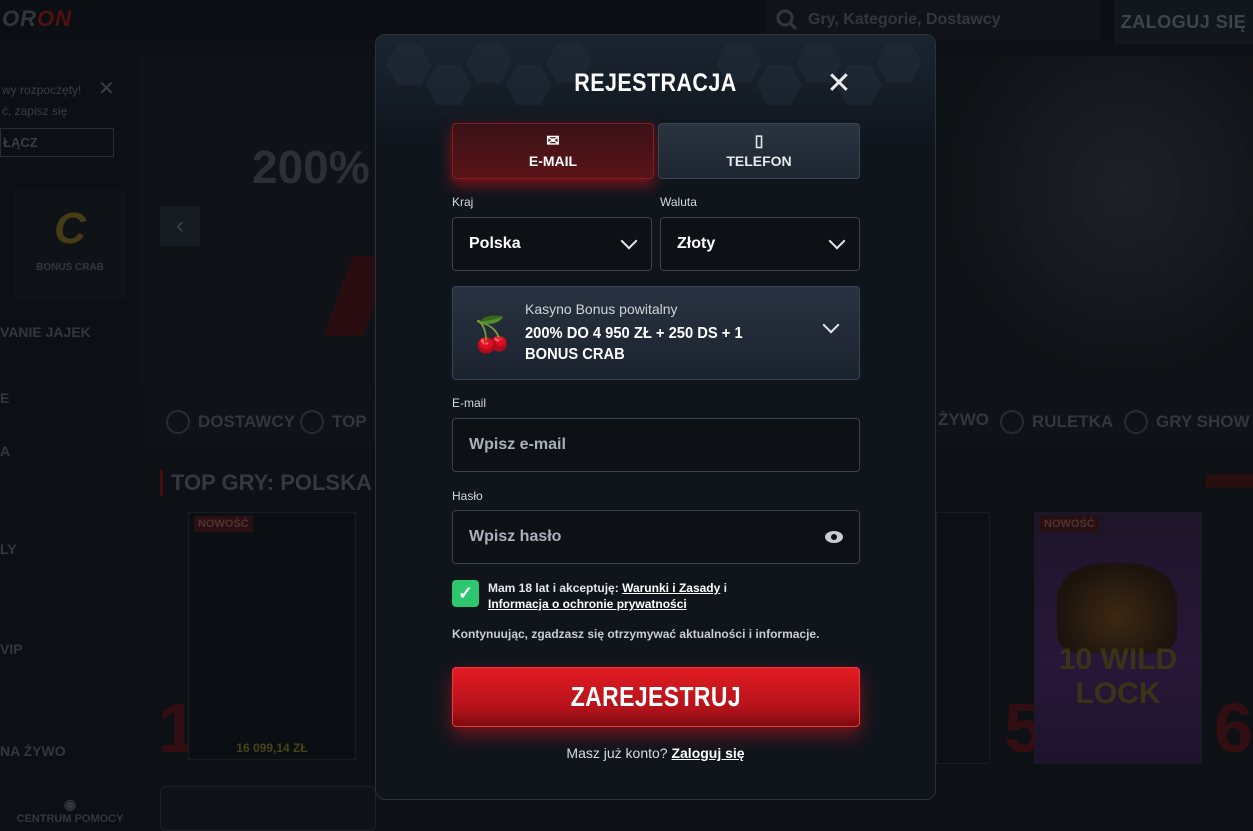  What do you see at coordinates (492, 335) in the screenshot?
I see `cherry-icon: 🍒` at bounding box center [492, 335].